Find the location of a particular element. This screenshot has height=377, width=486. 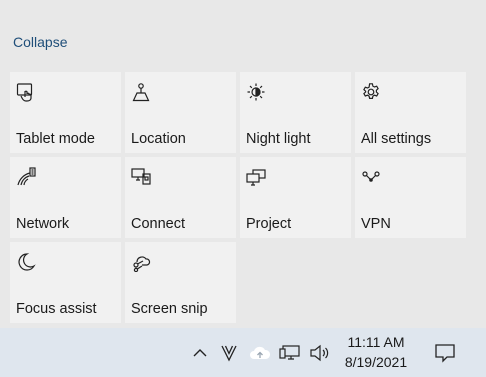

cloud-upload-icon is located at coordinates (260, 353).